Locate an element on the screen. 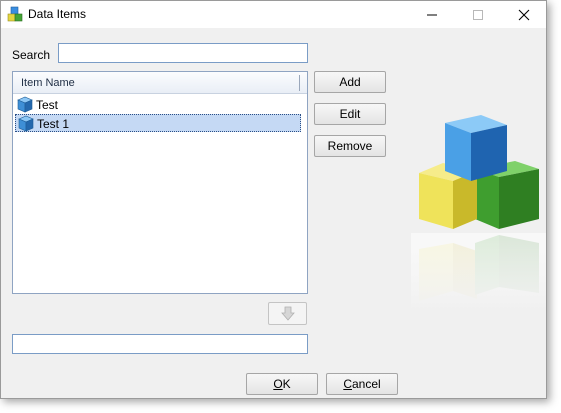  list-item: Test is located at coordinates (158, 105).